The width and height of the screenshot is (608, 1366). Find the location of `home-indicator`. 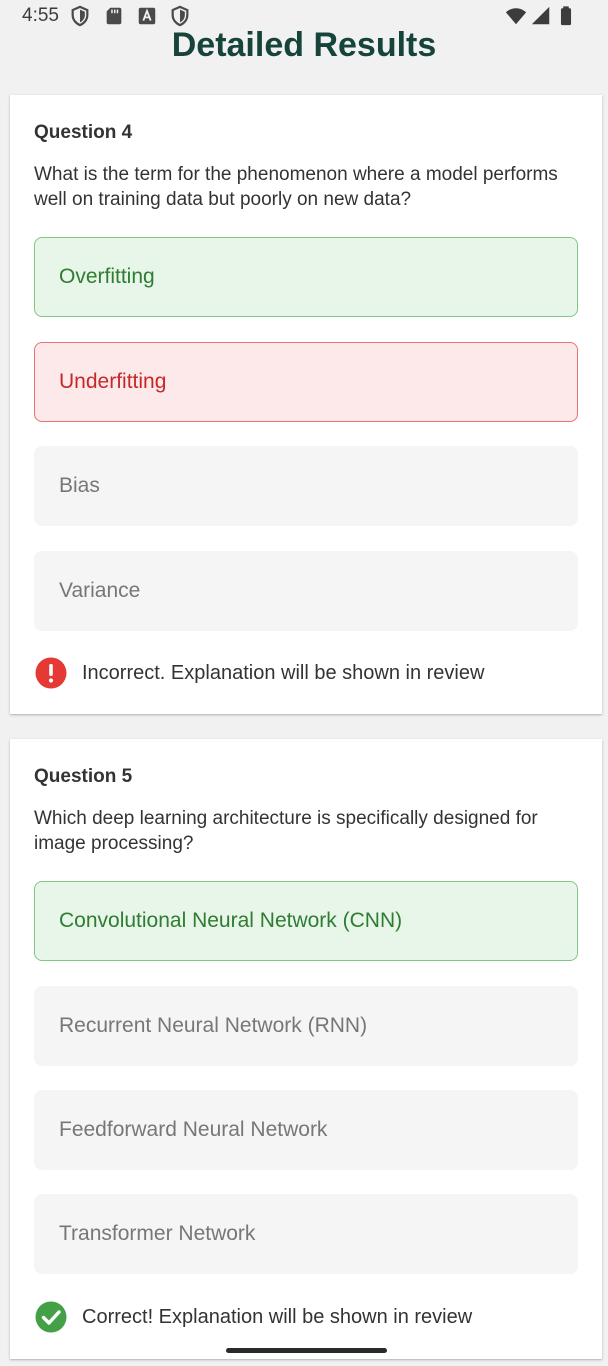

home-indicator is located at coordinates (306, 1350).